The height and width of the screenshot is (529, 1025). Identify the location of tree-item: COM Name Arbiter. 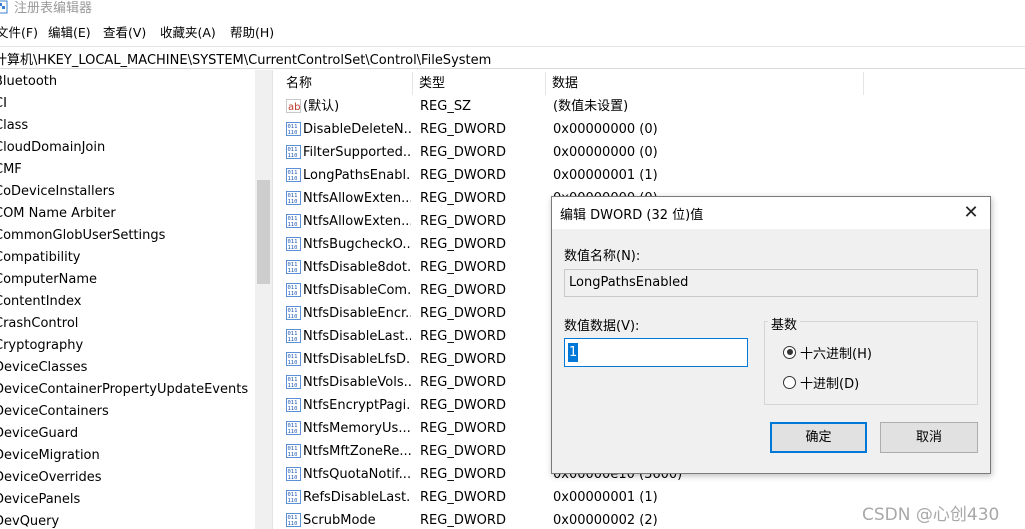
(58, 214).